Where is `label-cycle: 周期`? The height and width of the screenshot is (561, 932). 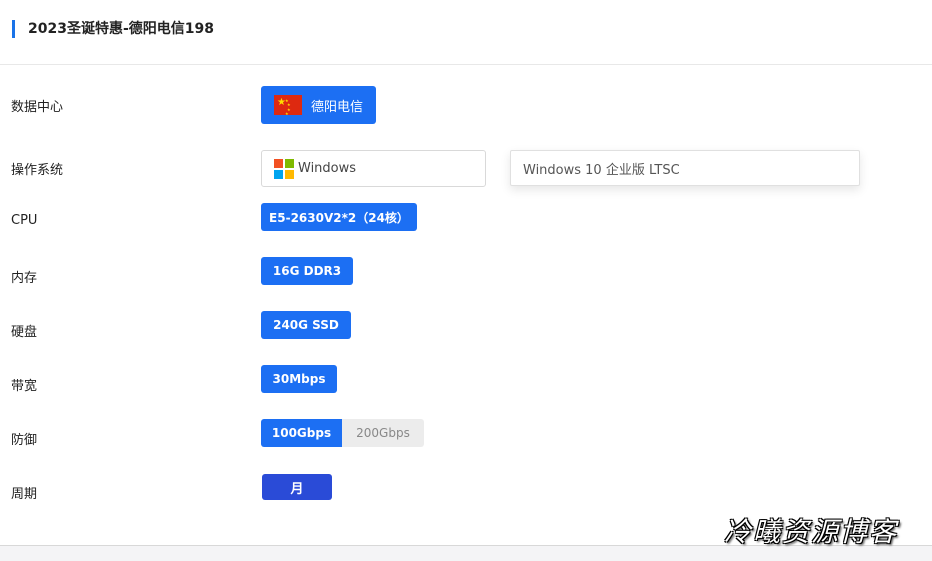 label-cycle: 周期 is located at coordinates (24, 494).